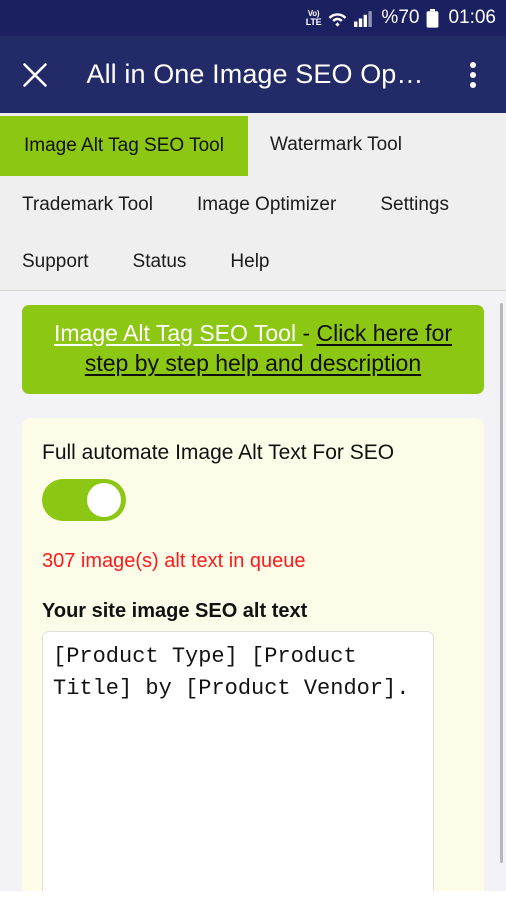 The width and height of the screenshot is (506, 900). Describe the element at coordinates (175, 610) in the screenshot. I see `alt-text-field-label: Your site image SEO alt text` at that location.